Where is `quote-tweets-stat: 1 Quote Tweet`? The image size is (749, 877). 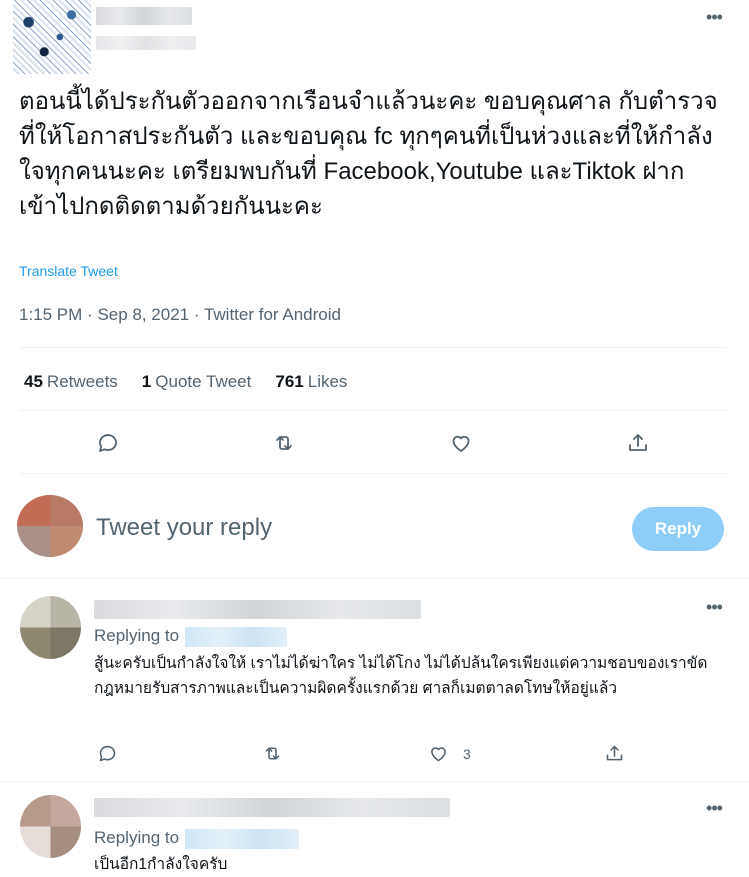 quote-tweets-stat: 1 Quote Tweet is located at coordinates (197, 382).